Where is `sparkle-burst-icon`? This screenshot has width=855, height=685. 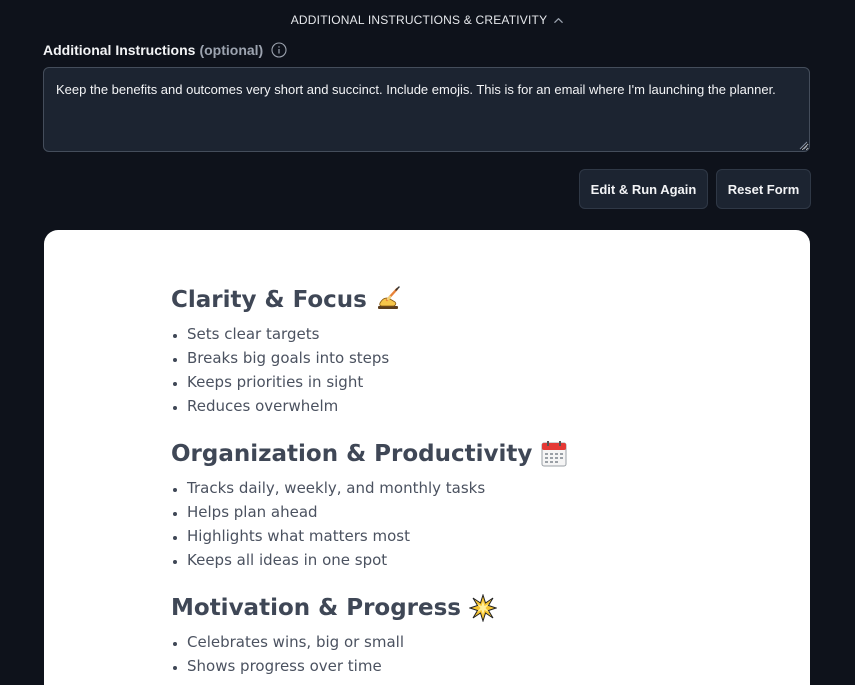
sparkle-burst-icon is located at coordinates (483, 608).